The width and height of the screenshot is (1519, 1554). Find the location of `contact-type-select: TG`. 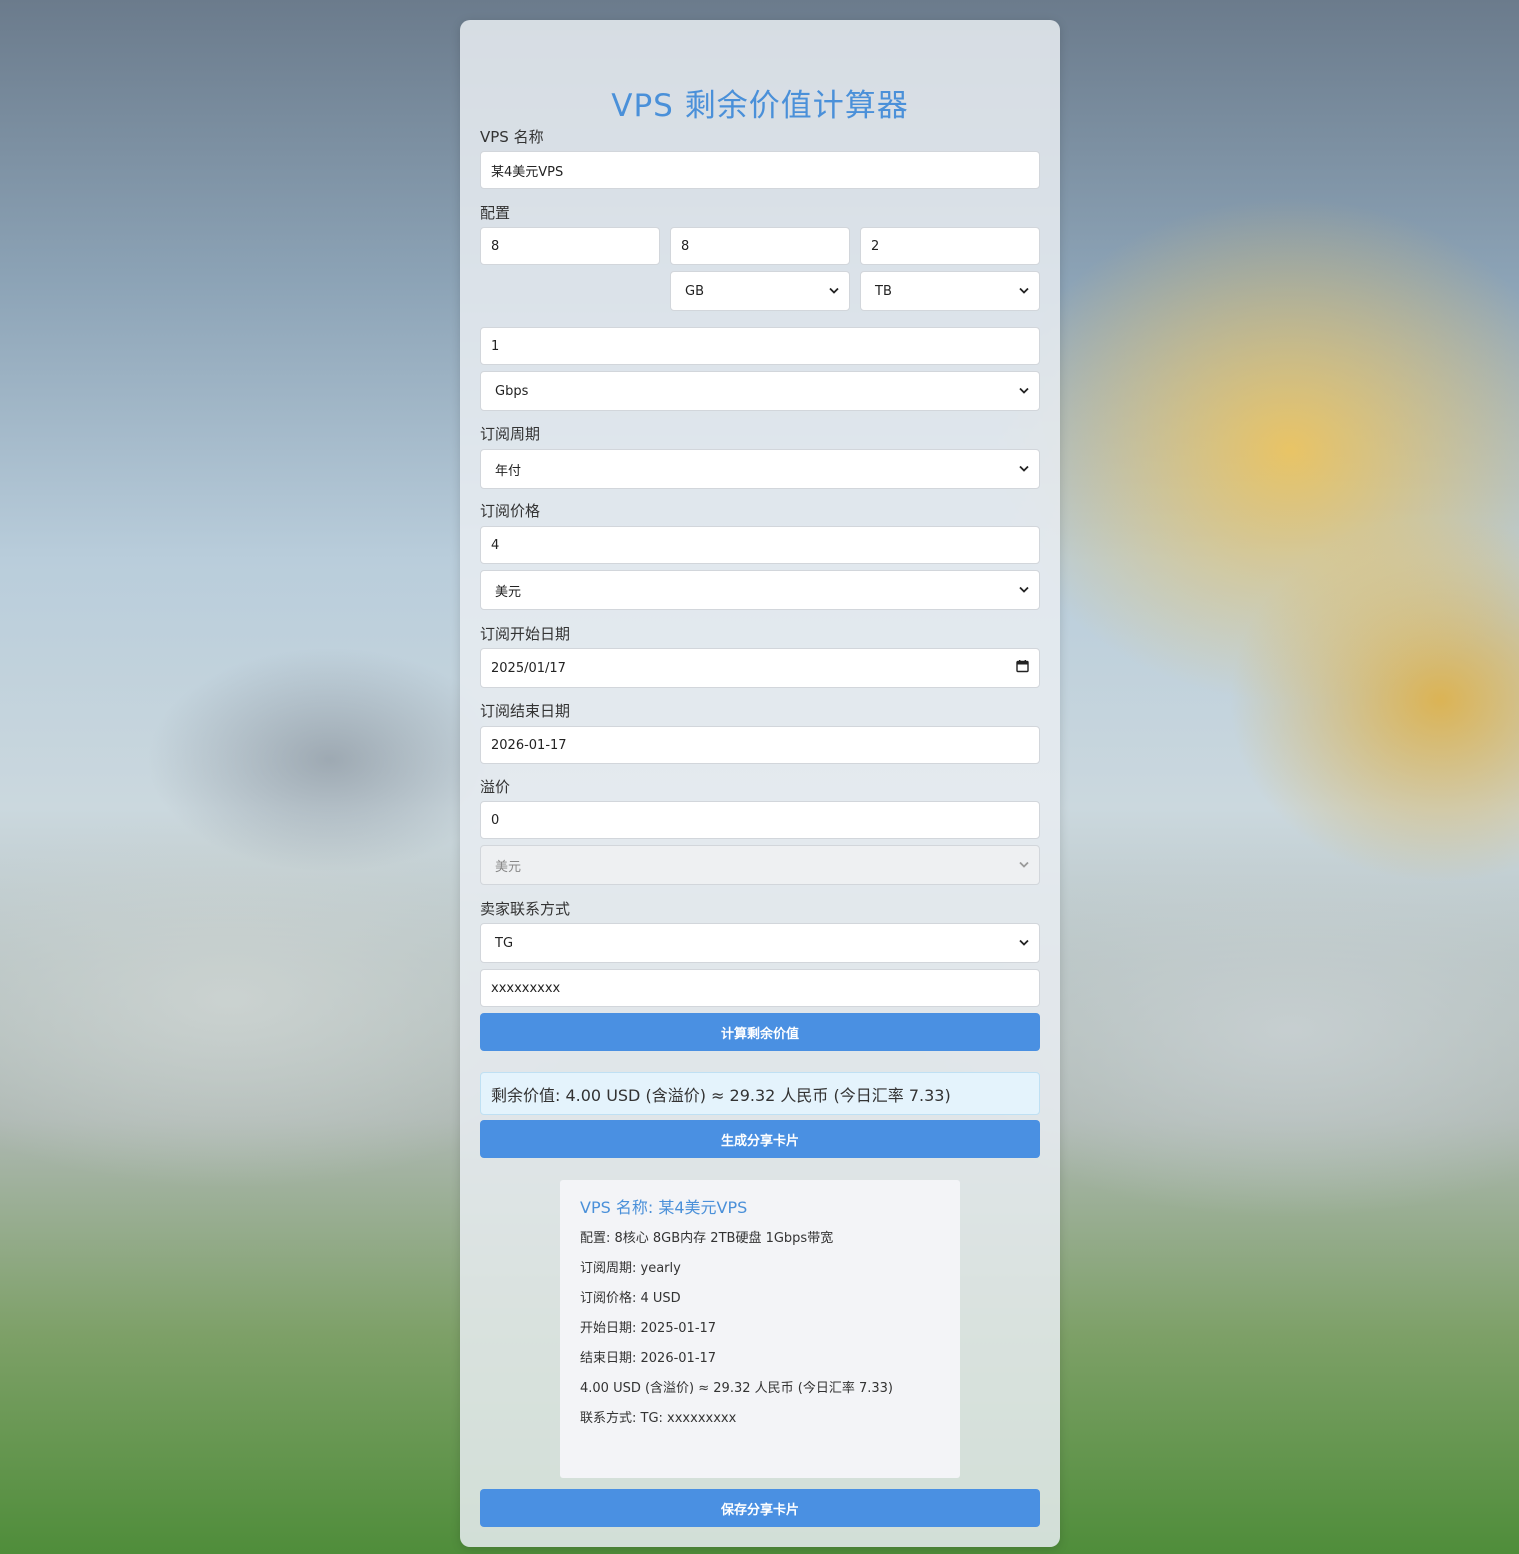

contact-type-select: TG is located at coordinates (760, 943).